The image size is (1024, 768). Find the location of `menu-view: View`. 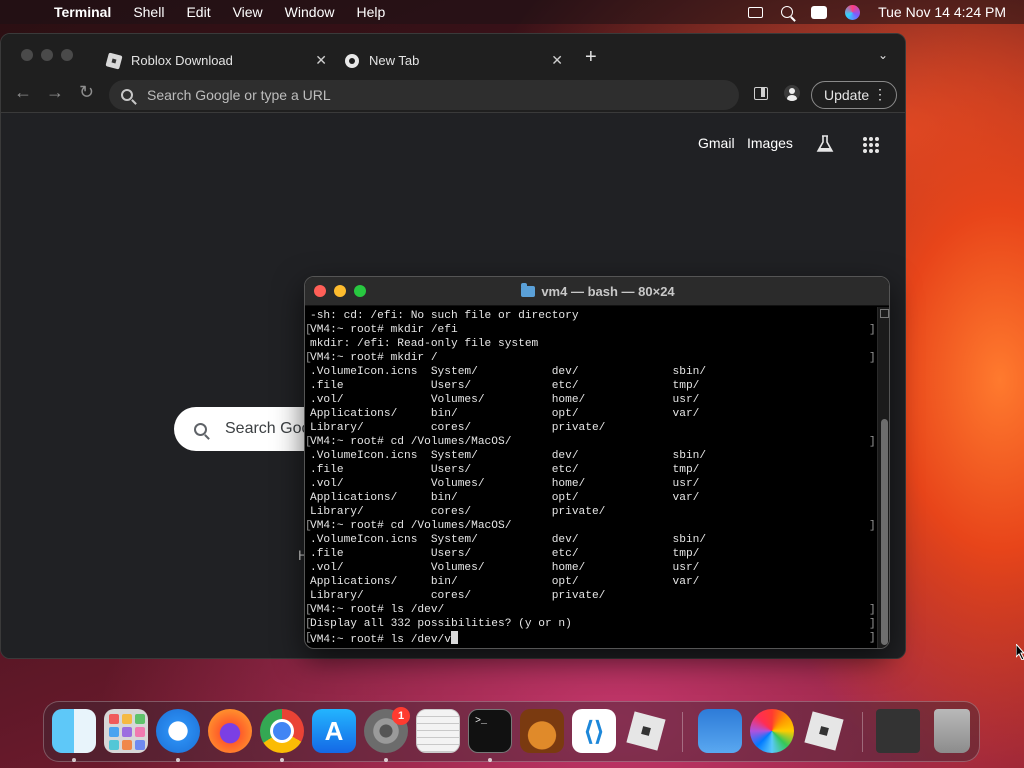

menu-view: View is located at coordinates (248, 12).